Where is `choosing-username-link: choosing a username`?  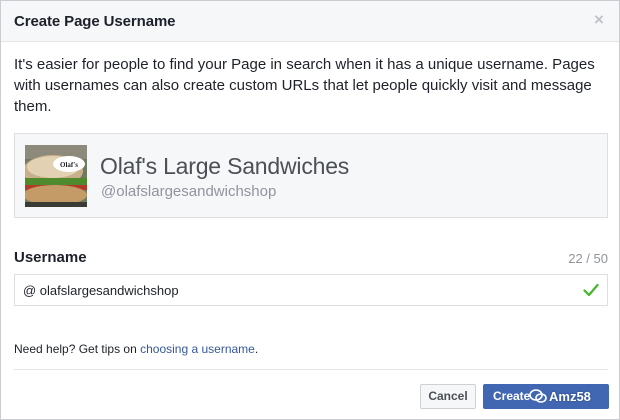 choosing-username-link: choosing a username is located at coordinates (197, 349).